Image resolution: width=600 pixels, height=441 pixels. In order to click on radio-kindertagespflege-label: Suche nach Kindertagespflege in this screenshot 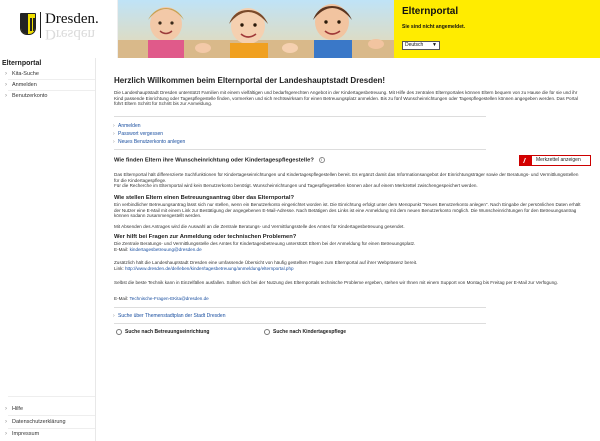, I will do `click(310, 332)`.